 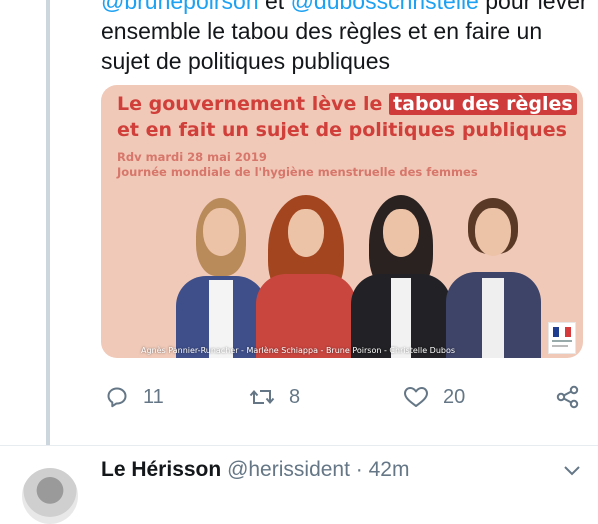 What do you see at coordinates (50, 496) in the screenshot?
I see `avatar` at bounding box center [50, 496].